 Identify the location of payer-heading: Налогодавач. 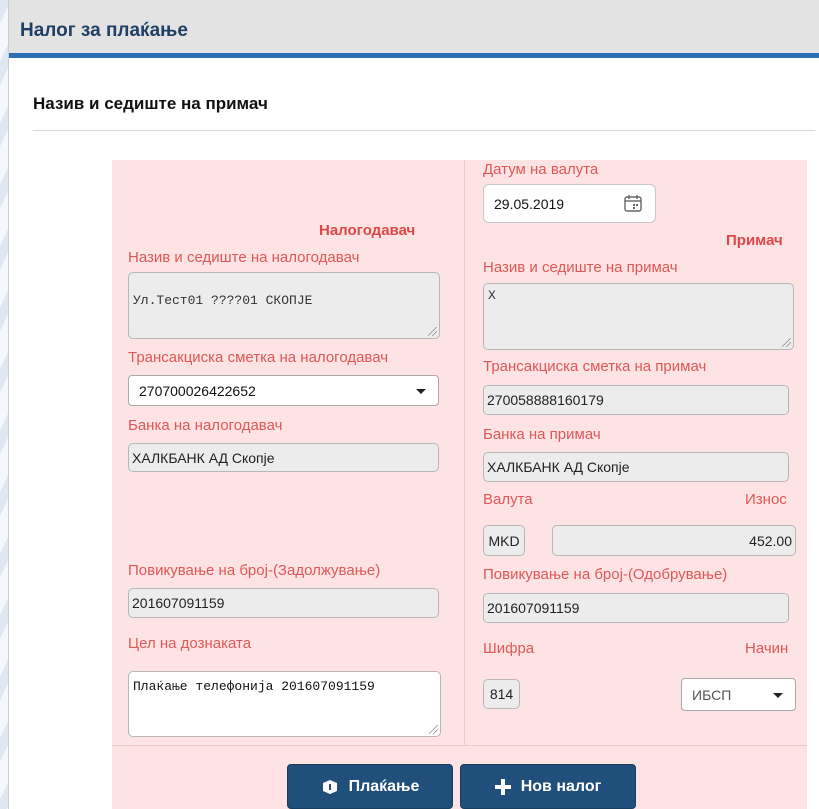
(367, 230).